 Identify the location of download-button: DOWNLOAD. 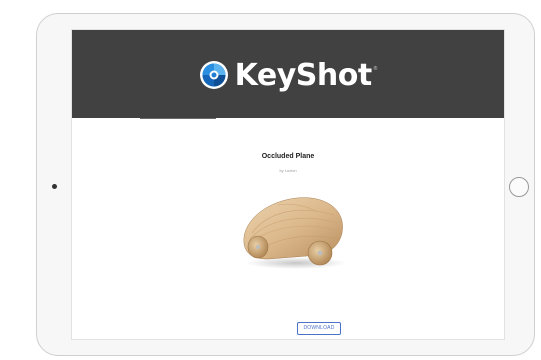
(319, 328).